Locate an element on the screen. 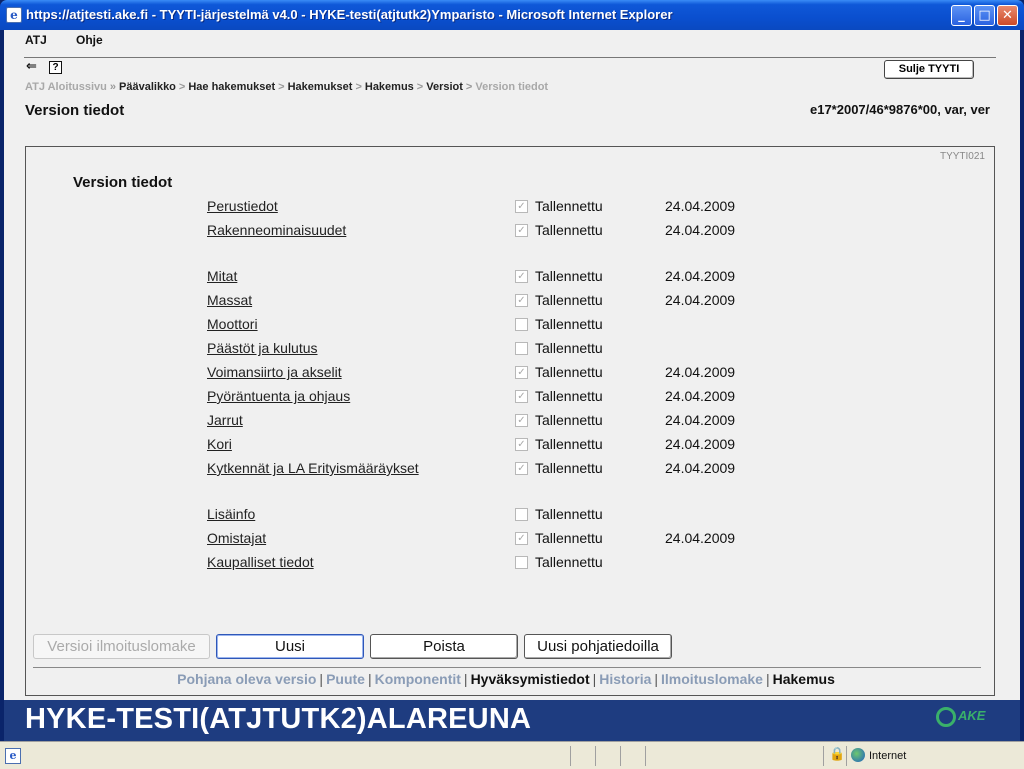  ie-icon: e is located at coordinates (14, 15).